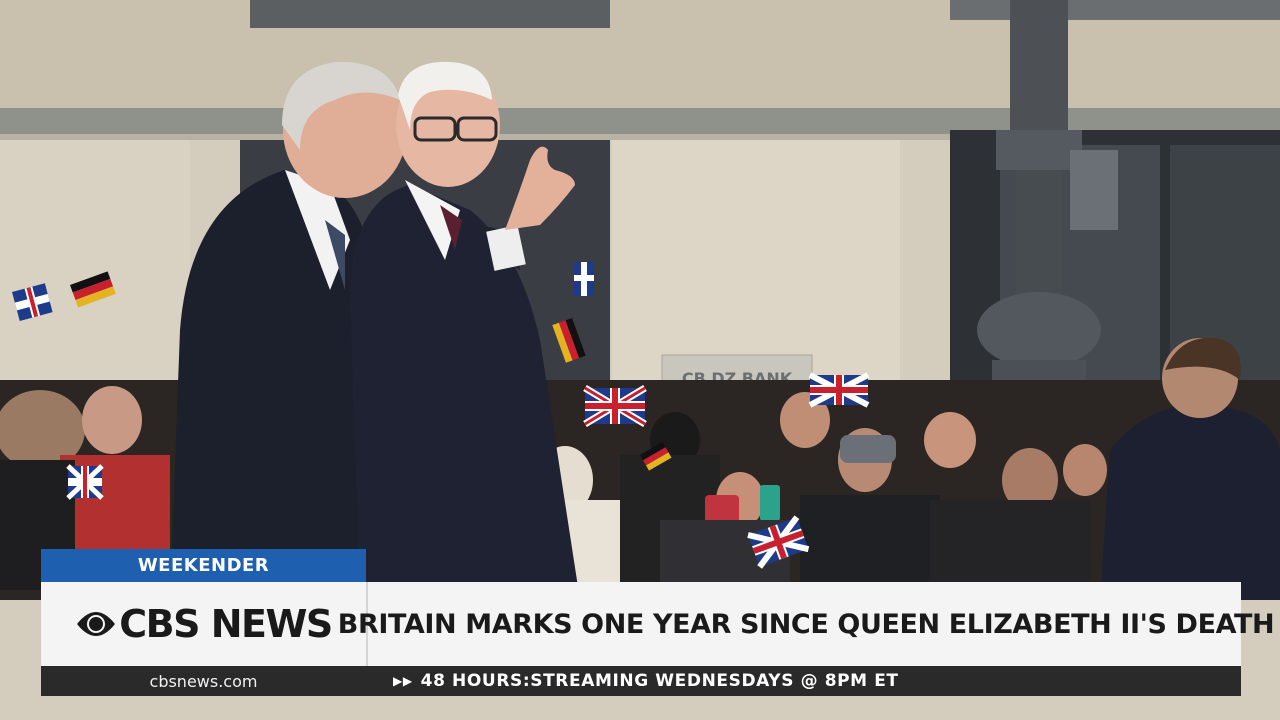 Image resolution: width=1280 pixels, height=720 pixels. I want to click on cbs-news-logo: CBS NEWS, so click(203, 624).